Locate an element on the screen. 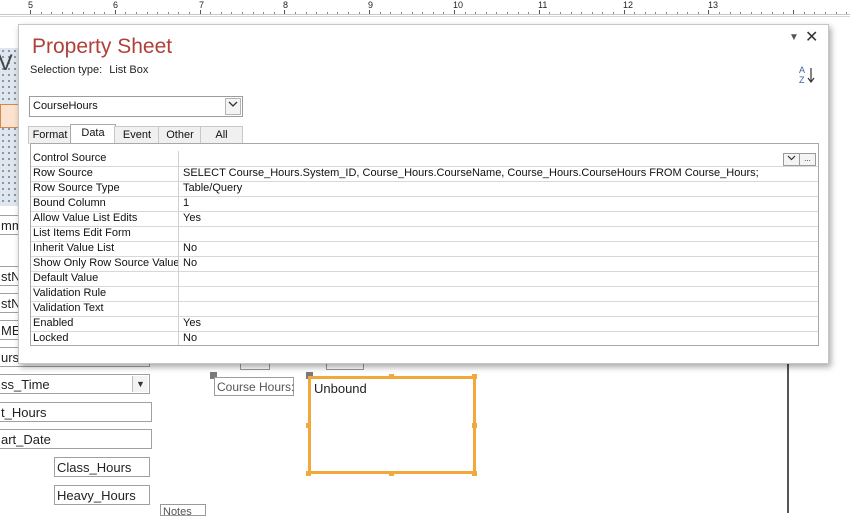 Image resolution: width=850 pixels, height=516 pixels. property-row-inherit-value-list: Inherit Value List No is located at coordinates (424, 249).